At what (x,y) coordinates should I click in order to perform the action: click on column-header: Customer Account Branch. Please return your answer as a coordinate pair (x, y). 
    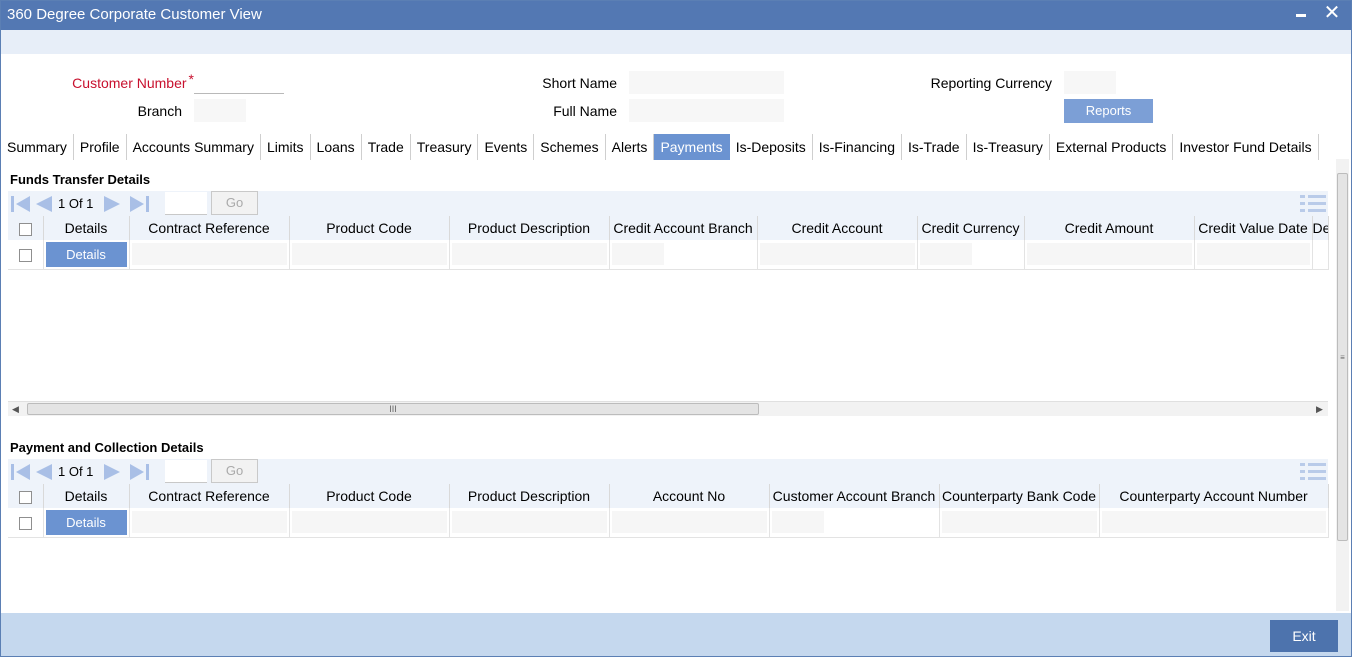
    Looking at the image, I should click on (854, 496).